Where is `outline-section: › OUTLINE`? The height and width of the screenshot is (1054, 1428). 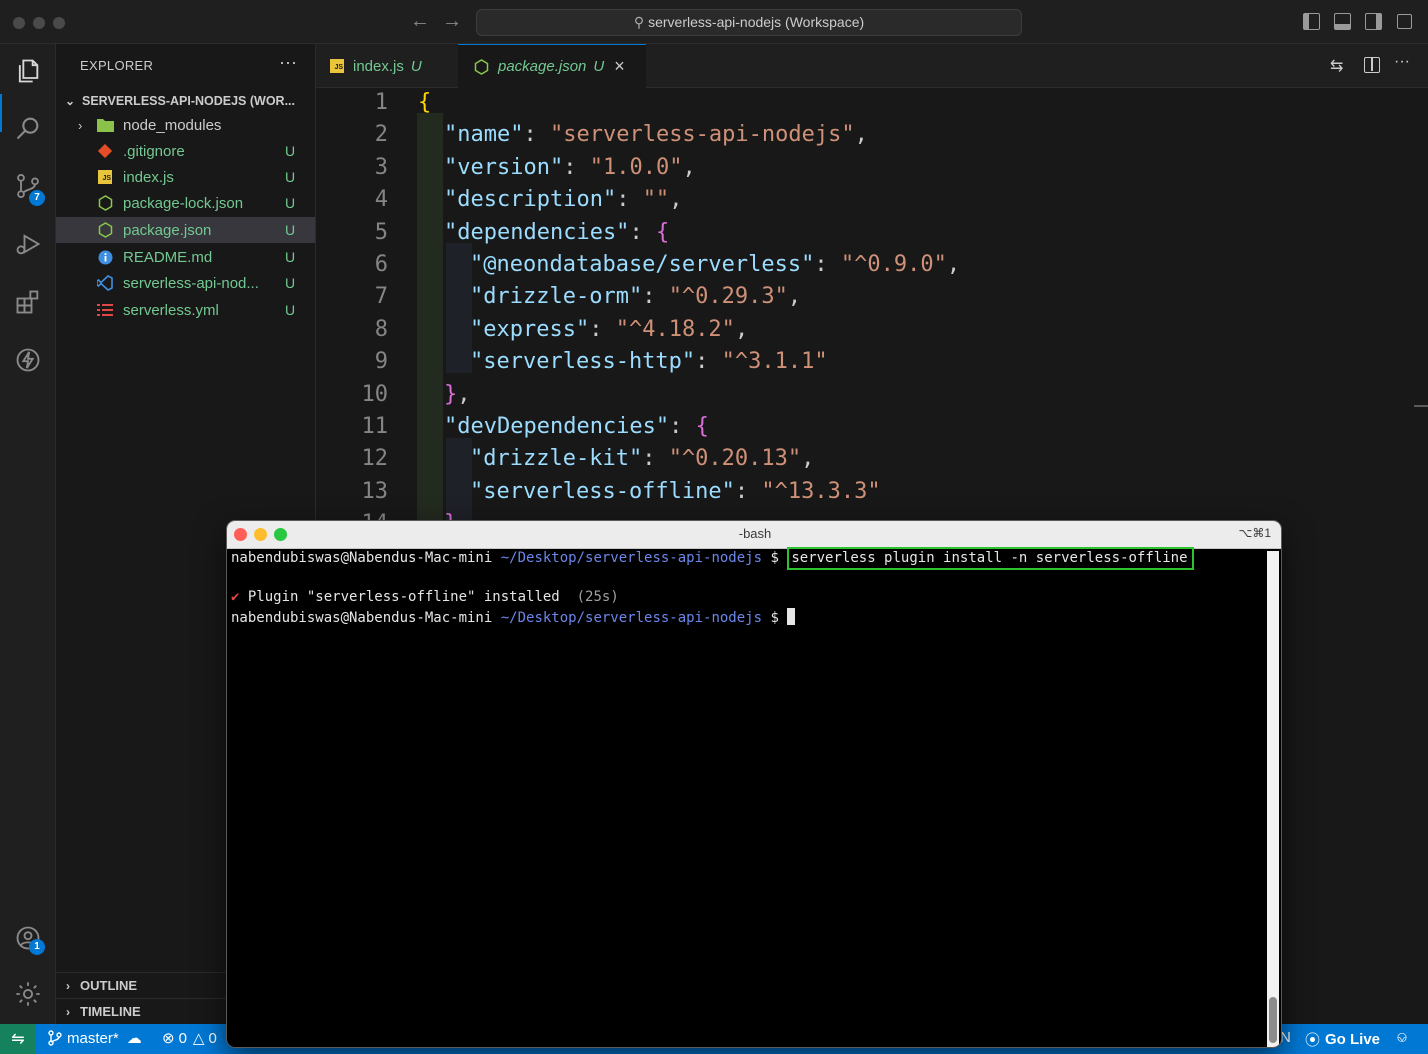
outline-section: › OUTLINE is located at coordinates (141, 985).